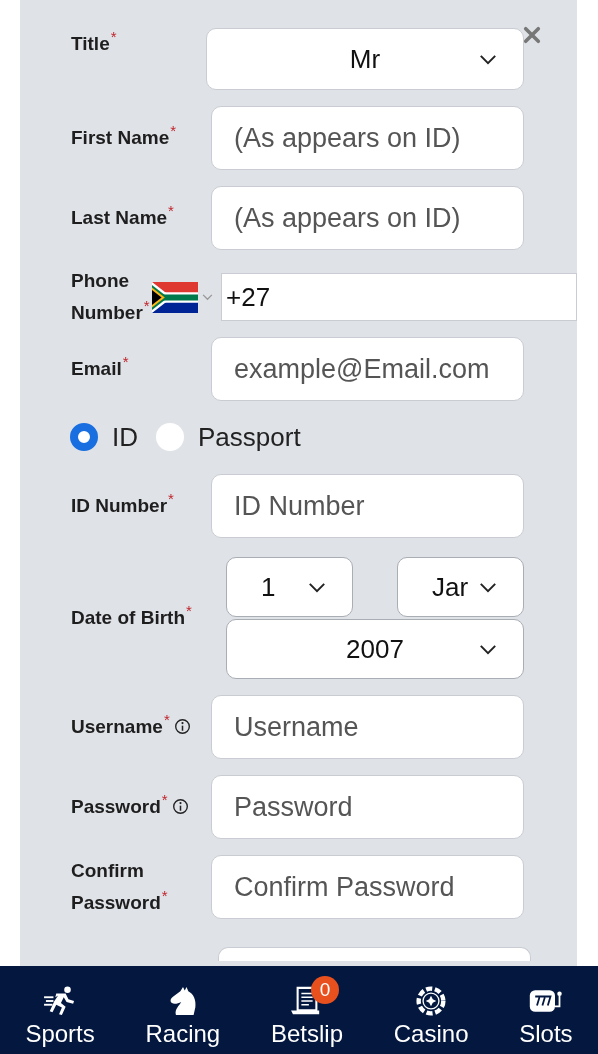  What do you see at coordinates (60, 1010) in the screenshot?
I see `nav-tab: Sports` at bounding box center [60, 1010].